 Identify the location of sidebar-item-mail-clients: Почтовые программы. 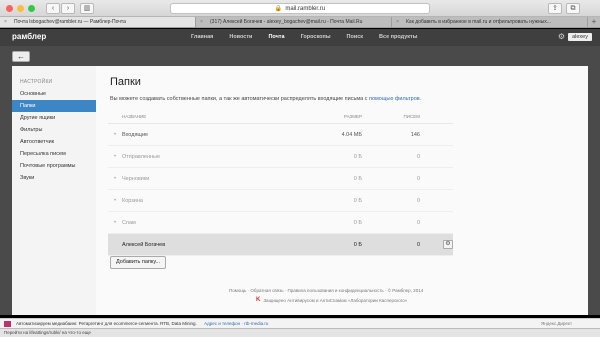
(54, 166).